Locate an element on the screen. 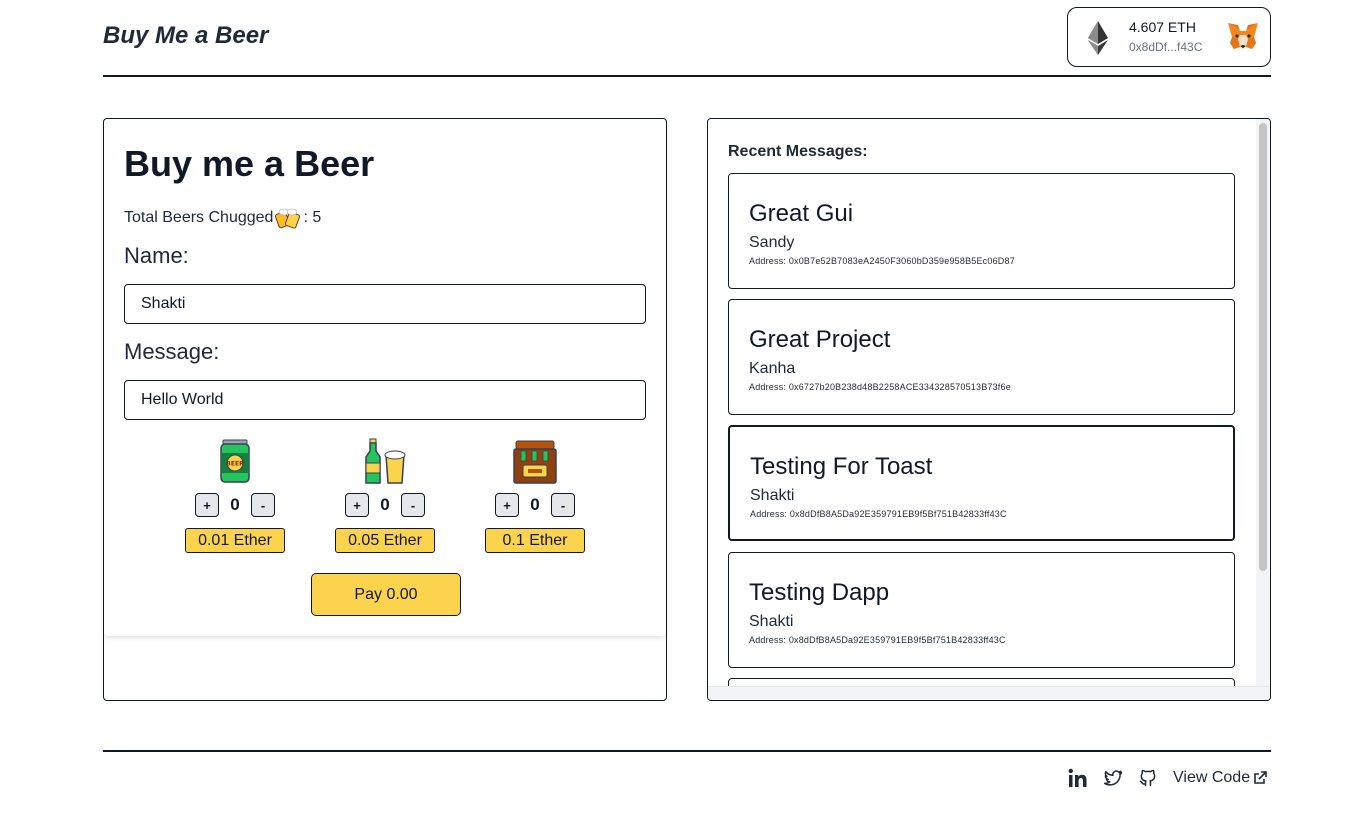  message-label: Message: is located at coordinates (172, 351).